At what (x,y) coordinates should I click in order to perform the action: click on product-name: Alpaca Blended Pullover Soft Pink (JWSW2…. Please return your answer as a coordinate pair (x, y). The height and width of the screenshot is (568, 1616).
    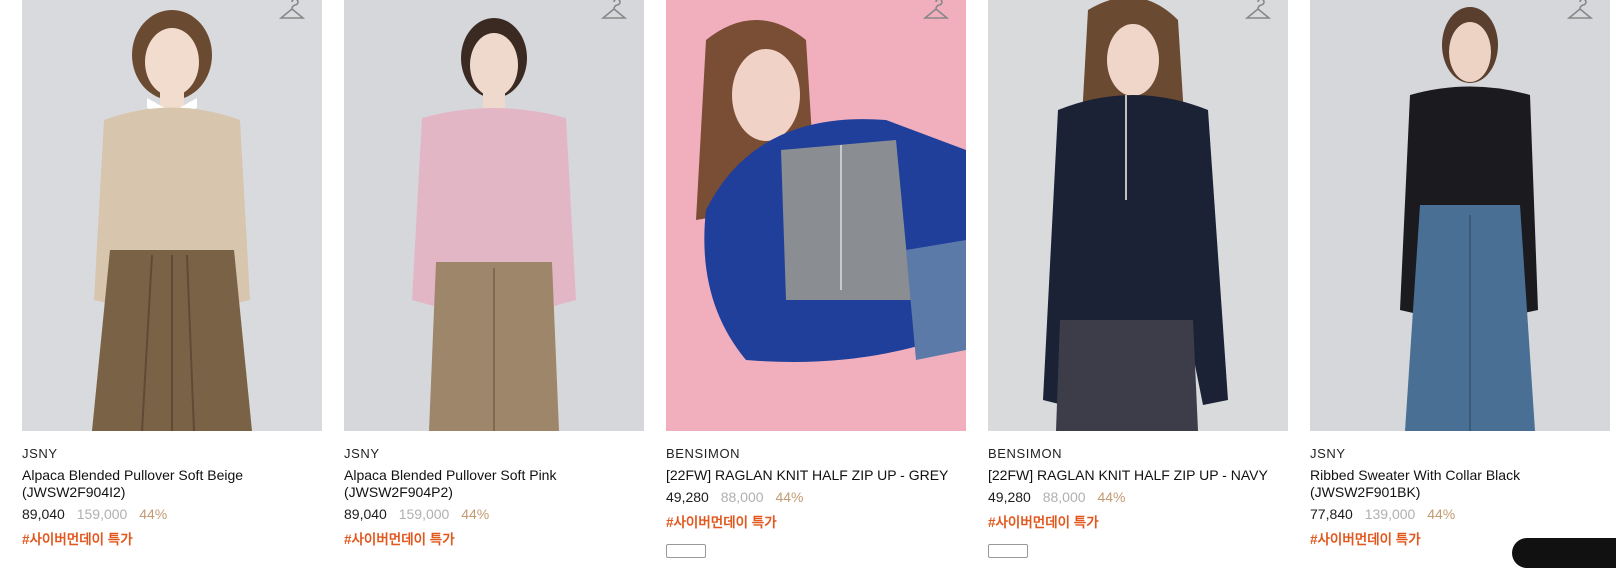
    Looking at the image, I should click on (494, 484).